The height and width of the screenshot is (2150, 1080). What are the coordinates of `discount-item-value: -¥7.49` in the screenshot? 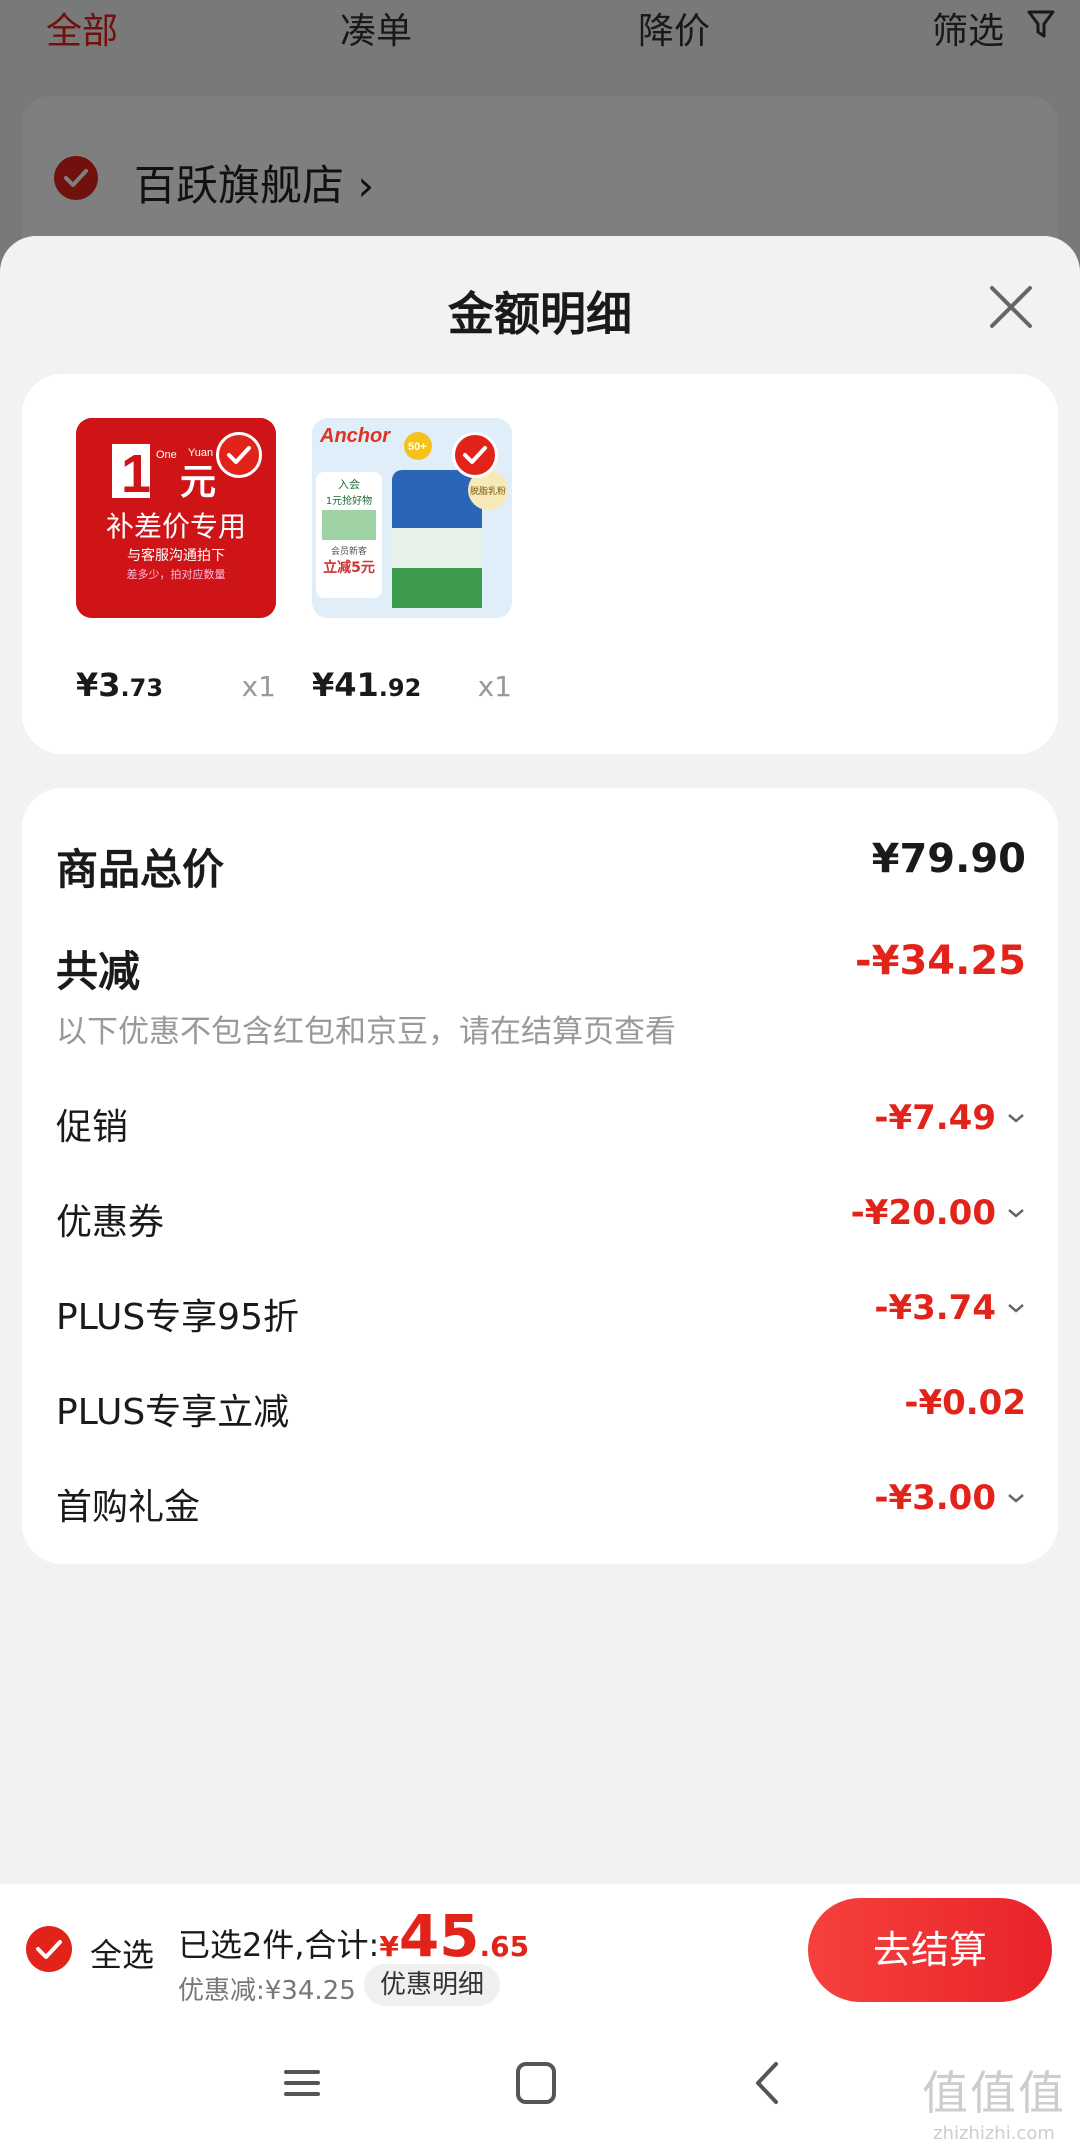 It's located at (935, 1118).